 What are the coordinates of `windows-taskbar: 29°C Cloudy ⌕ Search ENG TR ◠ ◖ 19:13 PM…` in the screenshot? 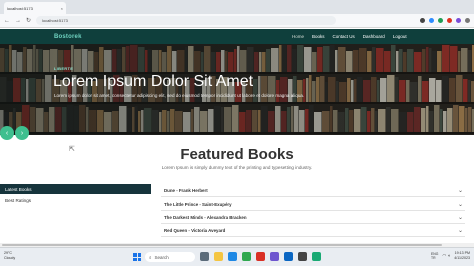 It's located at (237, 256).